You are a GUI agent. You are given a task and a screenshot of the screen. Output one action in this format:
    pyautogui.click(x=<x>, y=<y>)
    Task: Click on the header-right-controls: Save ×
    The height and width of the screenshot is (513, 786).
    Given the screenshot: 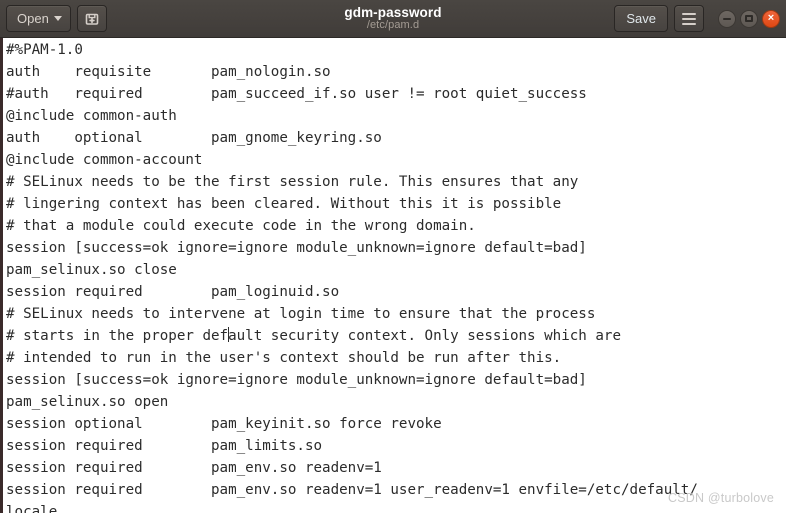 What is the action you would take?
    pyautogui.click(x=697, y=18)
    